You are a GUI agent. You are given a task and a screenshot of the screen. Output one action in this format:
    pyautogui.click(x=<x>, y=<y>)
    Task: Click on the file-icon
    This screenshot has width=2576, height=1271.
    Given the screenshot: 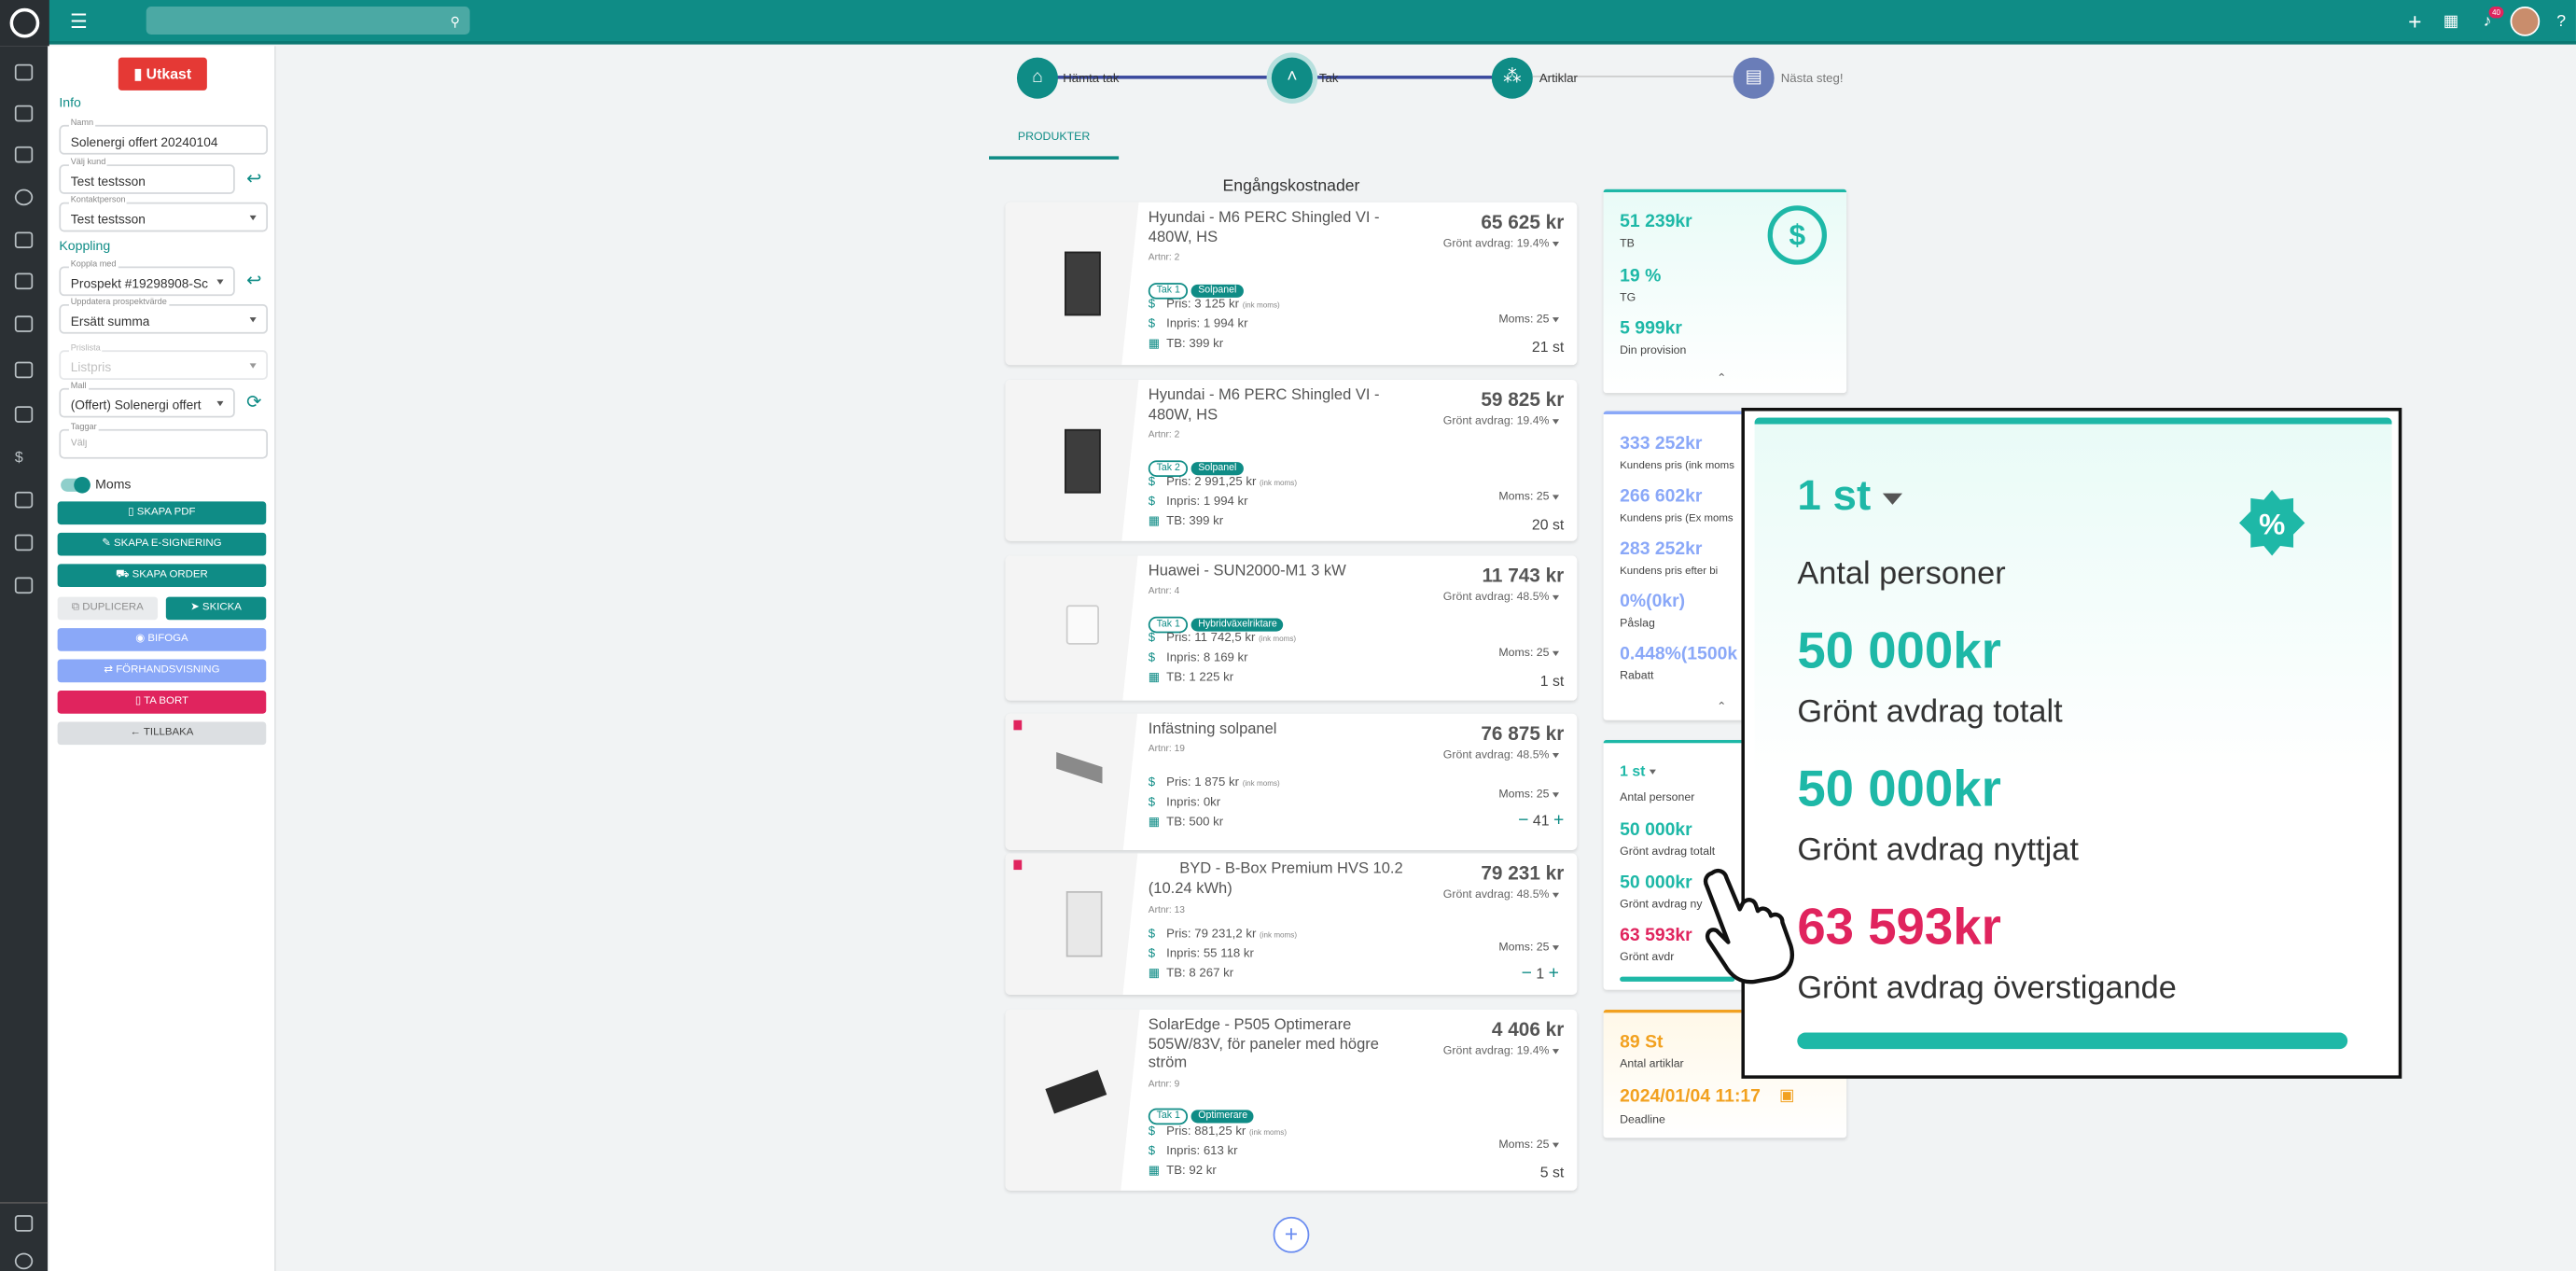 What is the action you would take?
    pyautogui.click(x=24, y=585)
    